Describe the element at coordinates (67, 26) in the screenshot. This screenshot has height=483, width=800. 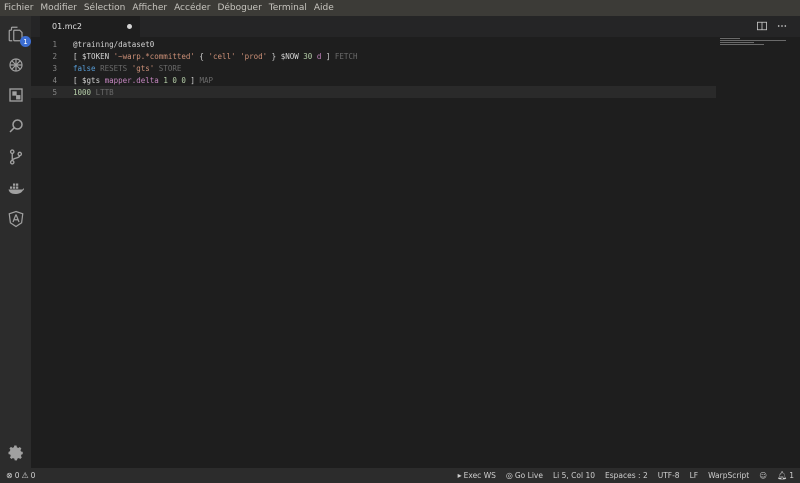
I see `tab-label: 01.mc2` at that location.